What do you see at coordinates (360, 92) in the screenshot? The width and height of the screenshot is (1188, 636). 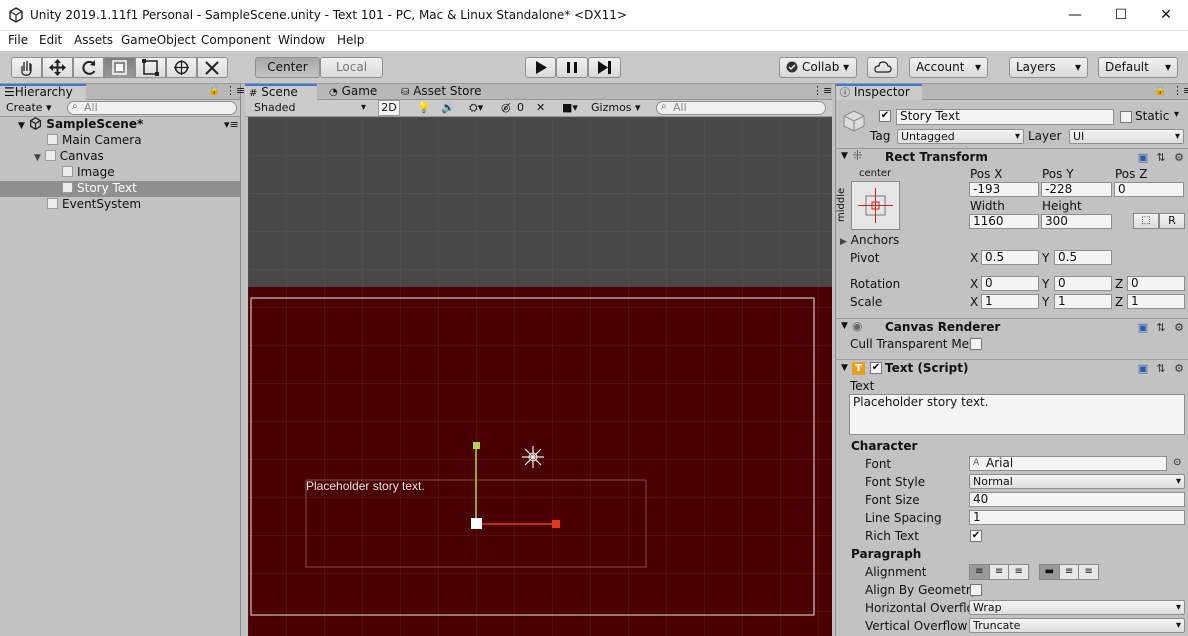 I see `tab-game: ◔ Game` at bounding box center [360, 92].